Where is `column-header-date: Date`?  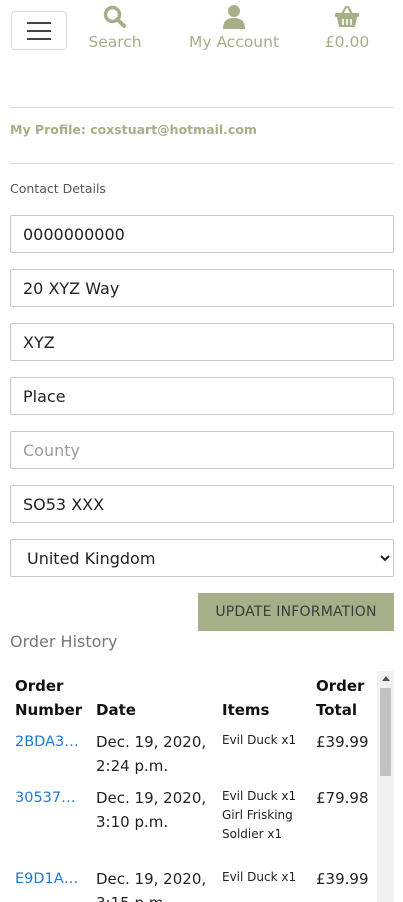
column-header-date: Date is located at coordinates (116, 710).